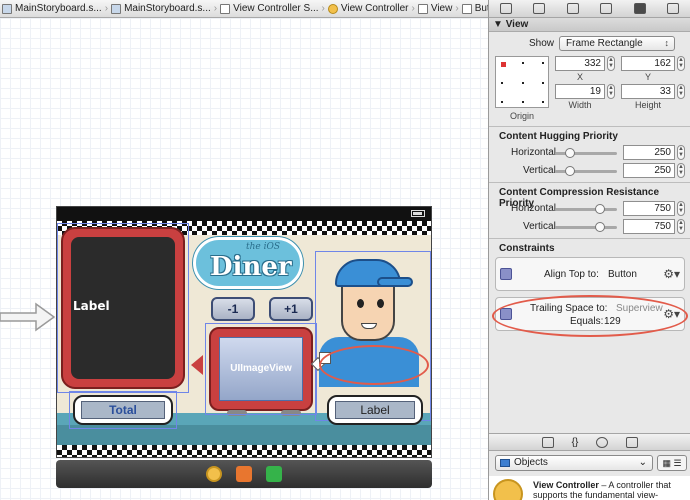 This screenshot has width=690, height=500. I want to click on hugging-v-label: Vertical, so click(539, 170).